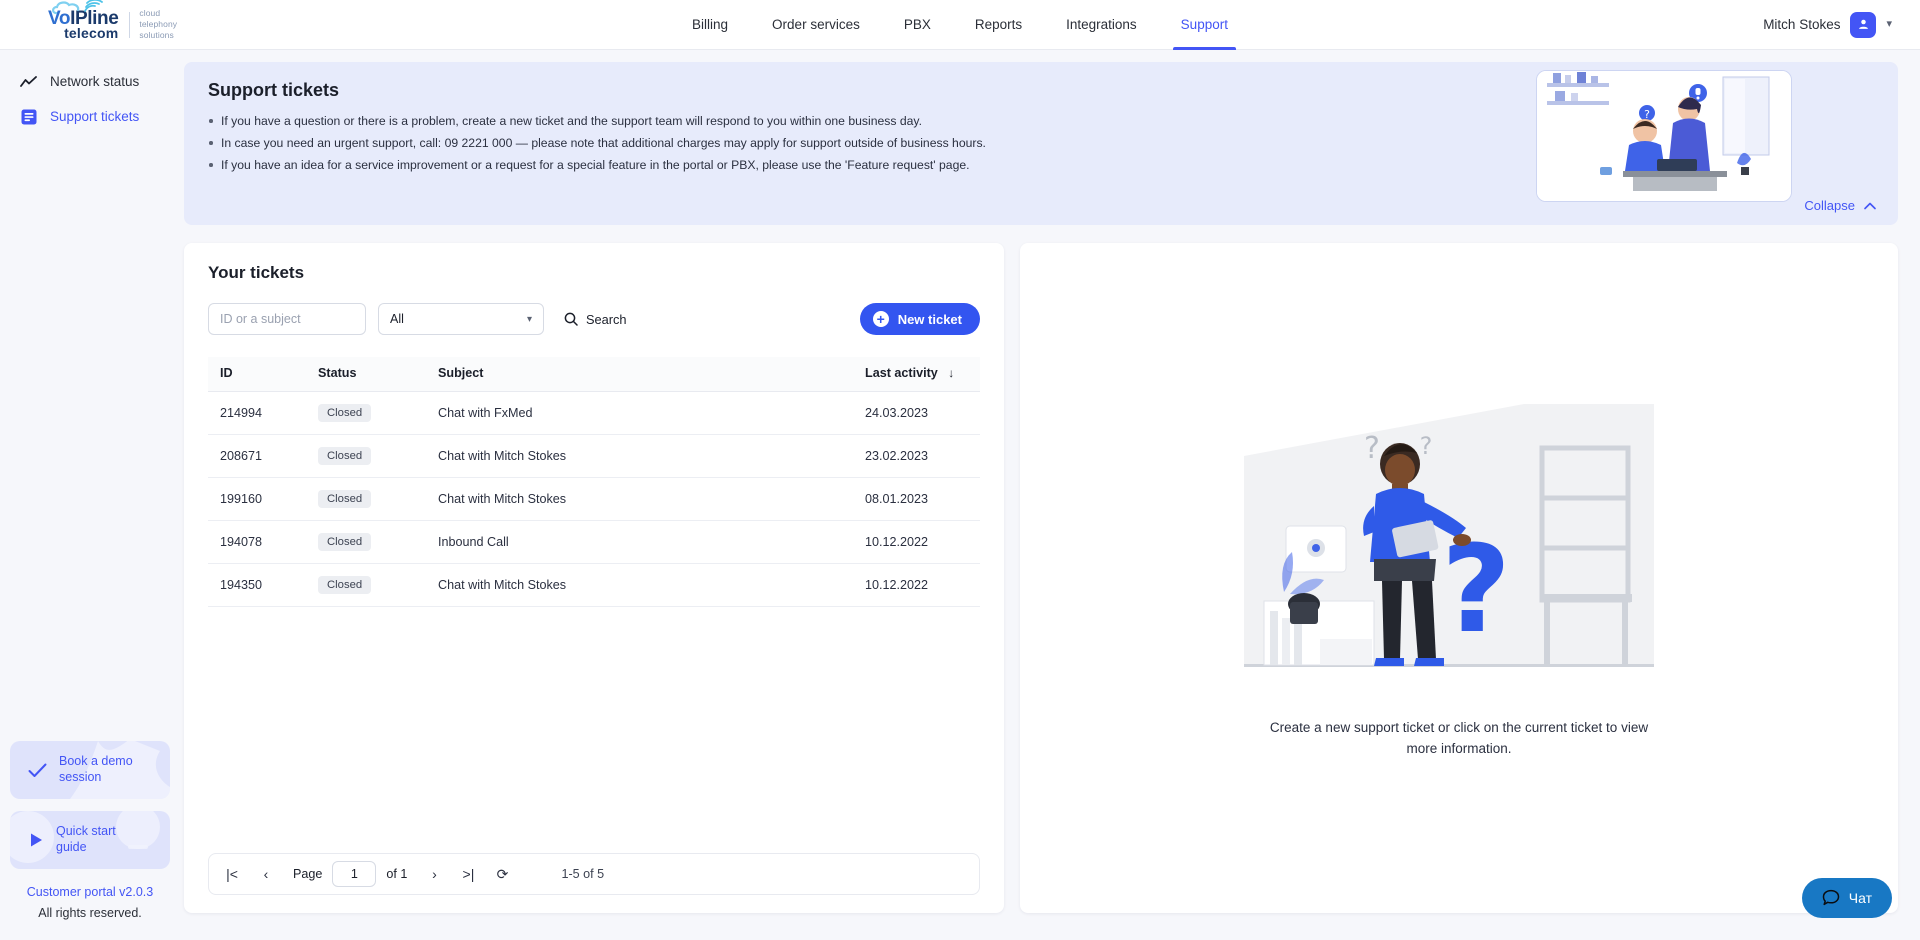  What do you see at coordinates (28, 116) in the screenshot?
I see `document-list-icon` at bounding box center [28, 116].